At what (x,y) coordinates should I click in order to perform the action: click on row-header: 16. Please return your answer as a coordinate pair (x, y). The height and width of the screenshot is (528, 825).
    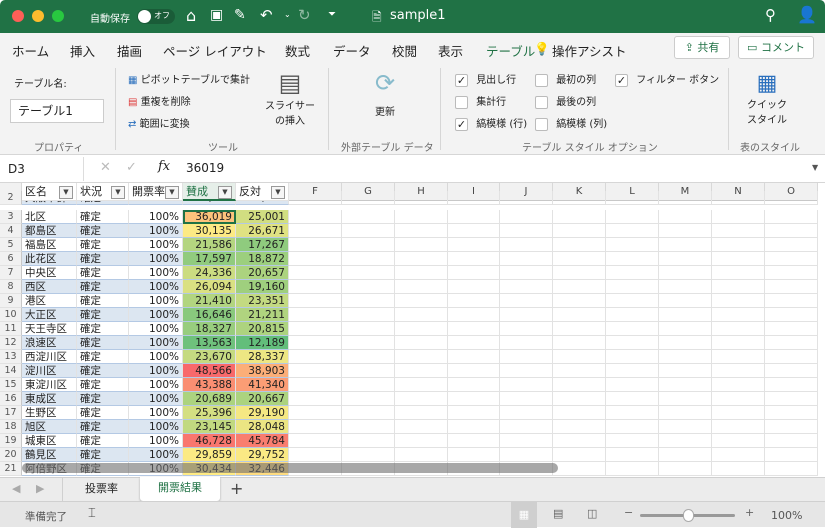
    Looking at the image, I should click on (11, 399).